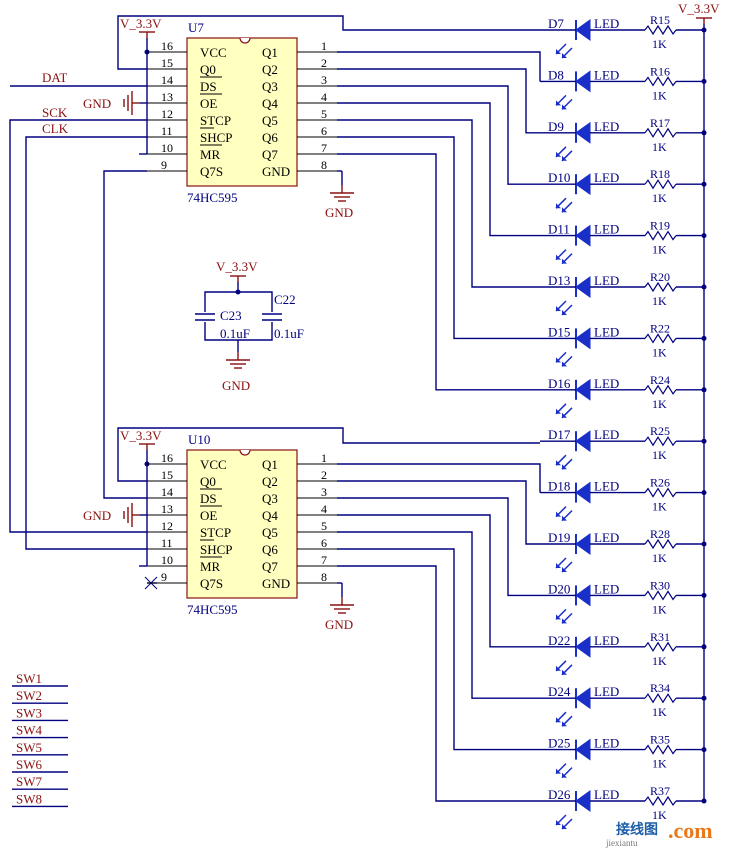  Describe the element at coordinates (342, 193) in the screenshot. I see `ground-symbol` at that location.